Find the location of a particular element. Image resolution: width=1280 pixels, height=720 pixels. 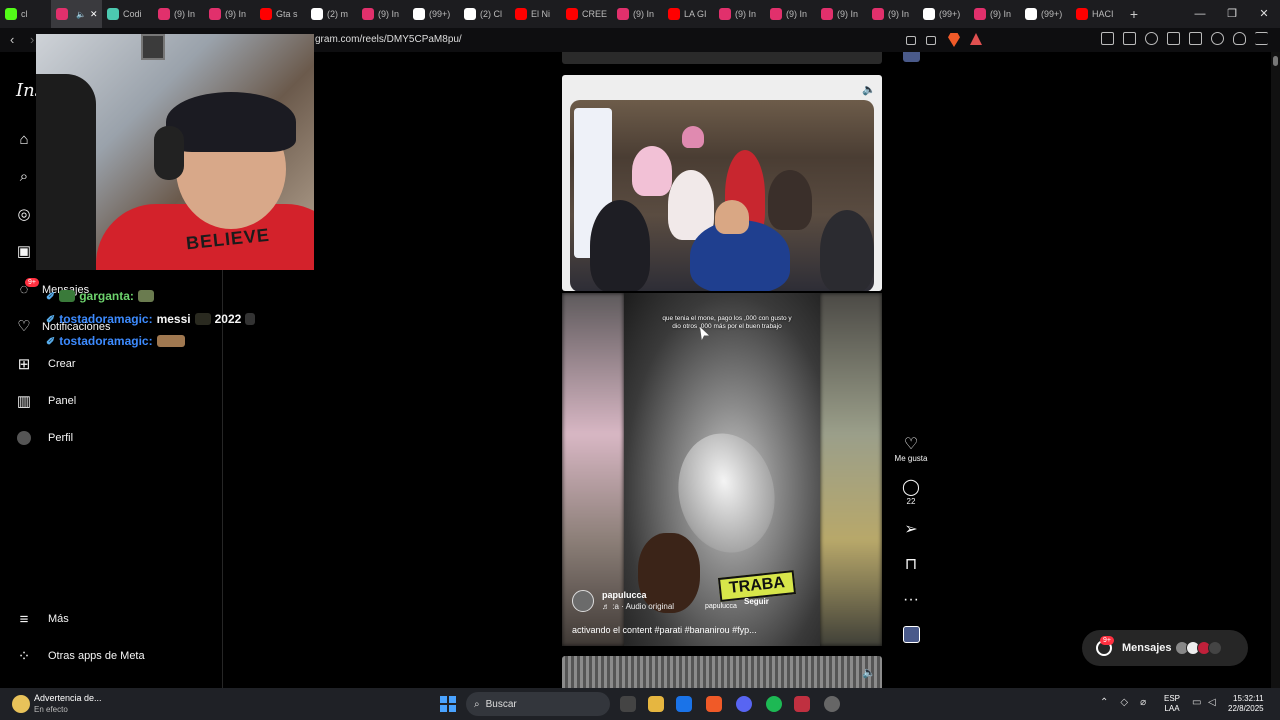

browser-tab: El Ni is located at coordinates (535, 14).